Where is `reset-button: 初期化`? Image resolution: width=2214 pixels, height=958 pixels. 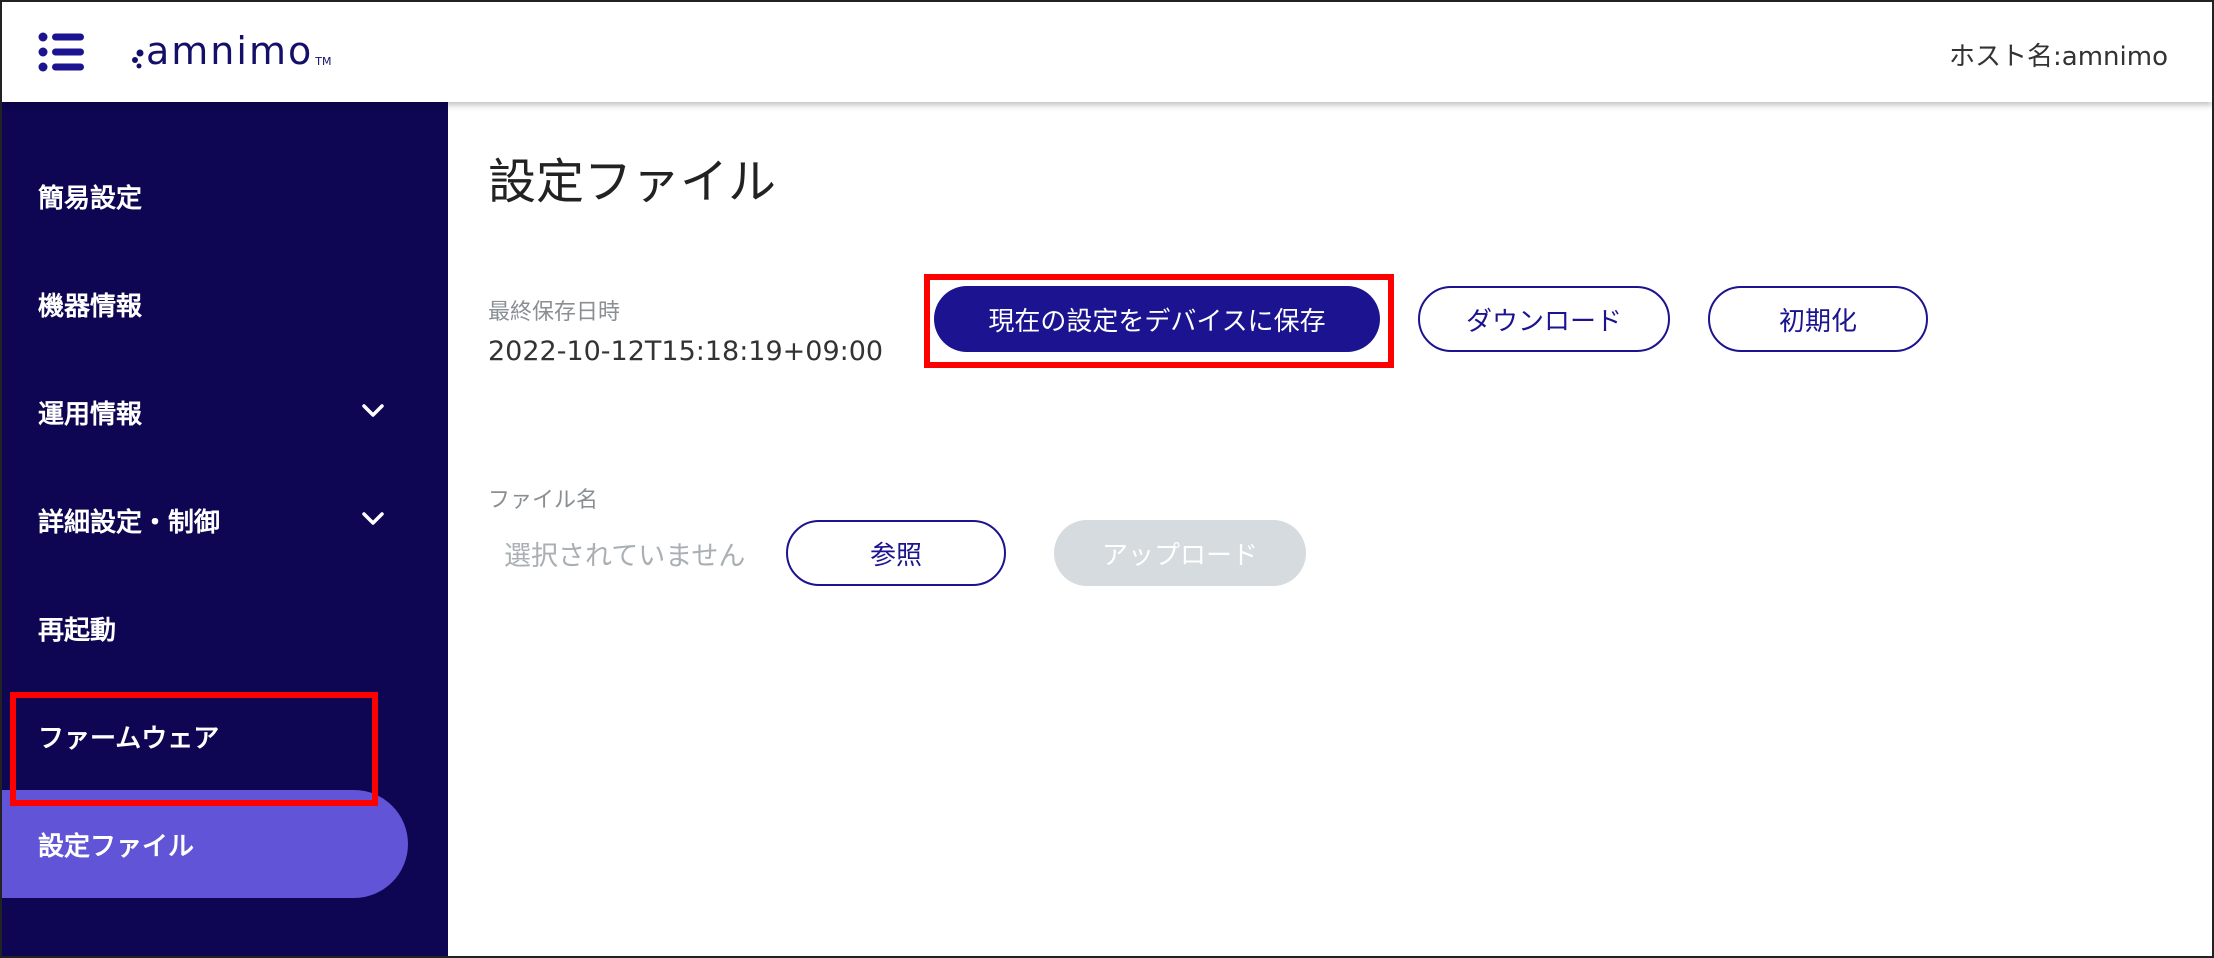 reset-button: 初期化 is located at coordinates (1818, 319).